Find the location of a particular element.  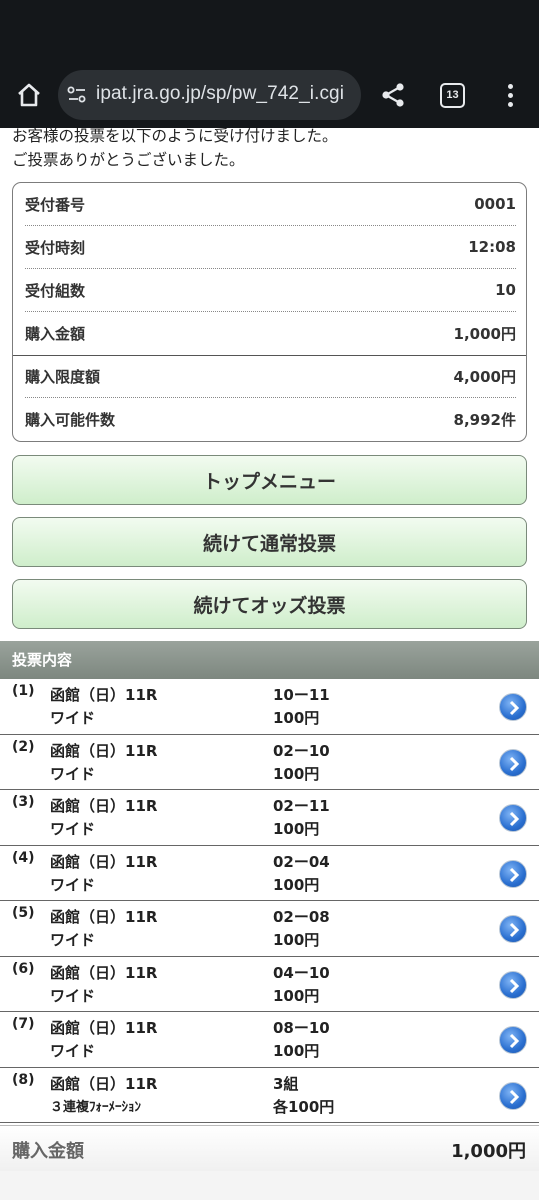

confirmation-message: お客様の投票を以下のように受け付けました。 ご投票ありがとうございました。 is located at coordinates (175, 148).